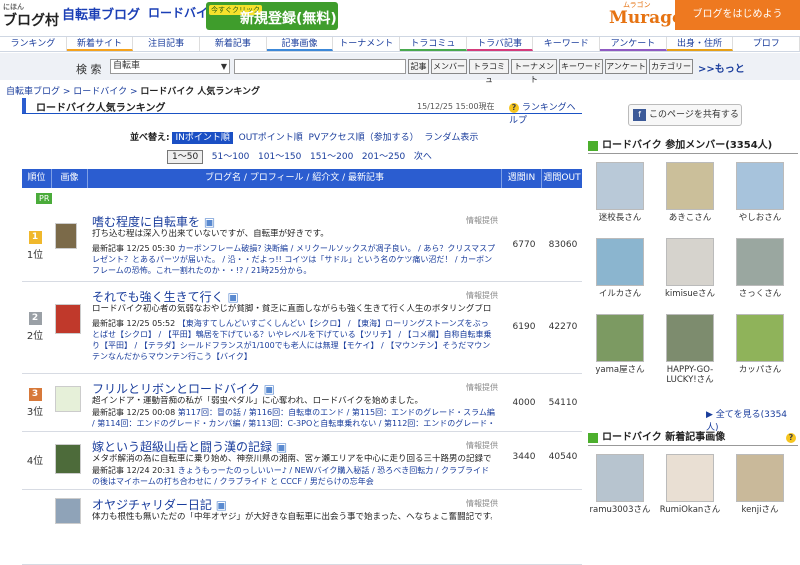  Describe the element at coordinates (700, 44) in the screenshot. I see `nav-hometown: 出身・住所` at that location.